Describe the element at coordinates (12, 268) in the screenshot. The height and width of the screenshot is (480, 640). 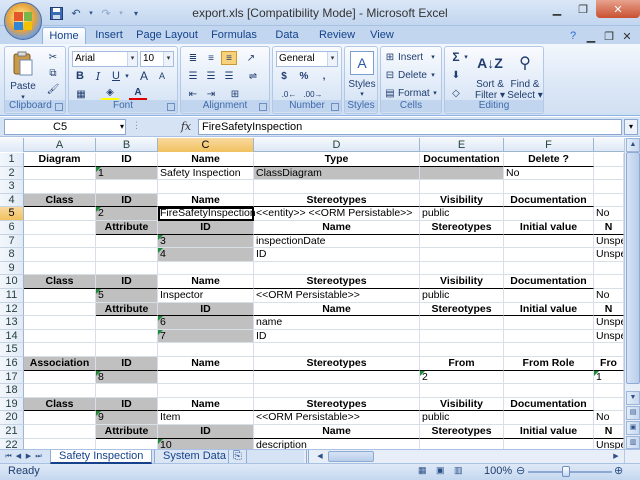
I see `row-header: 9` at that location.